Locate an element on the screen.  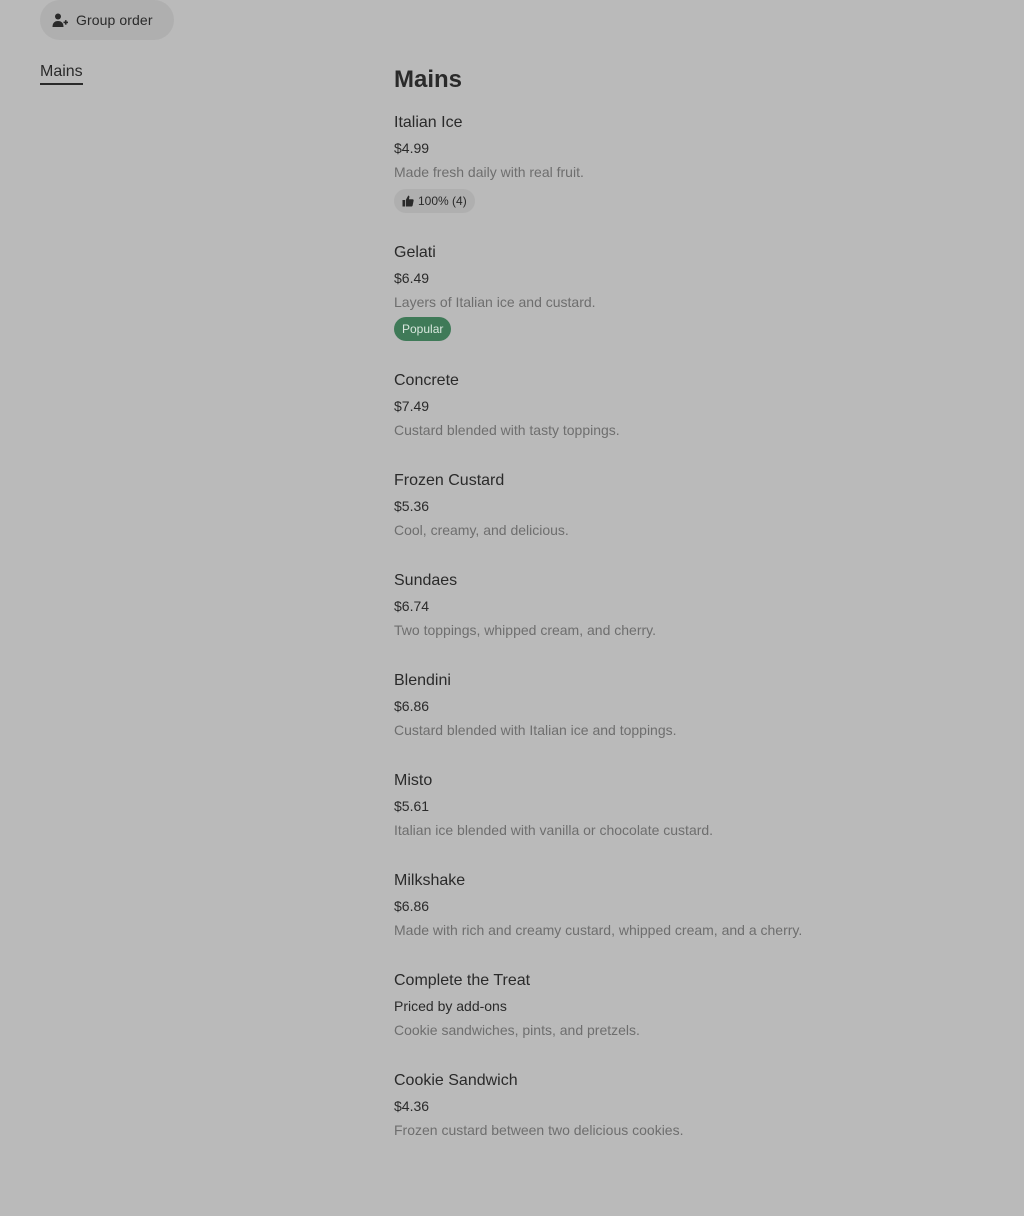
item-price: $4.99 is located at coordinates (412, 148).